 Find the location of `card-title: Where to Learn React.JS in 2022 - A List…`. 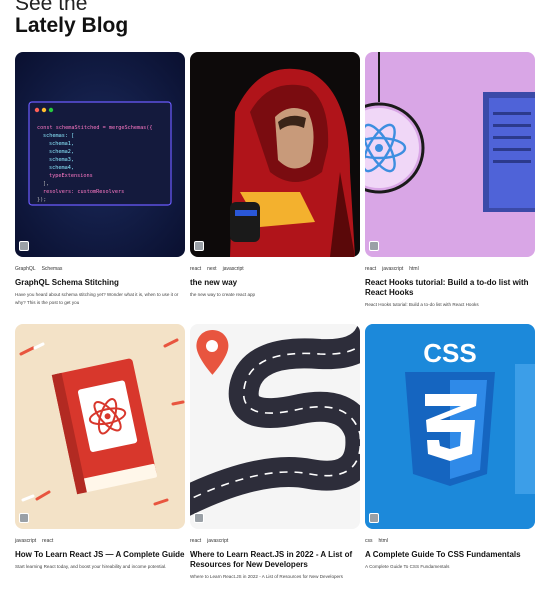

card-title: Where to Learn React.JS in 2022 - A List… is located at coordinates (275, 560).